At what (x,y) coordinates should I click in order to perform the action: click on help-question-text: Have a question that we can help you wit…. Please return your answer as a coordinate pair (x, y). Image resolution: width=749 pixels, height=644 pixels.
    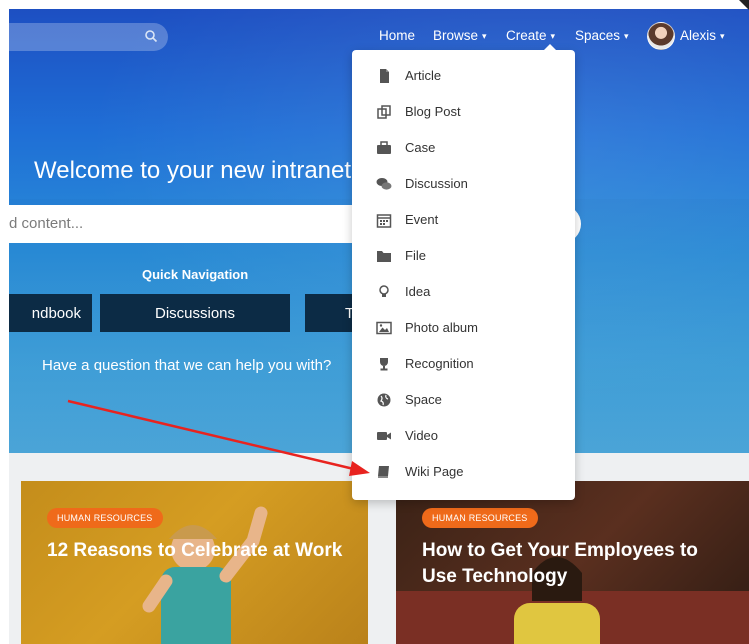
    Looking at the image, I should click on (187, 365).